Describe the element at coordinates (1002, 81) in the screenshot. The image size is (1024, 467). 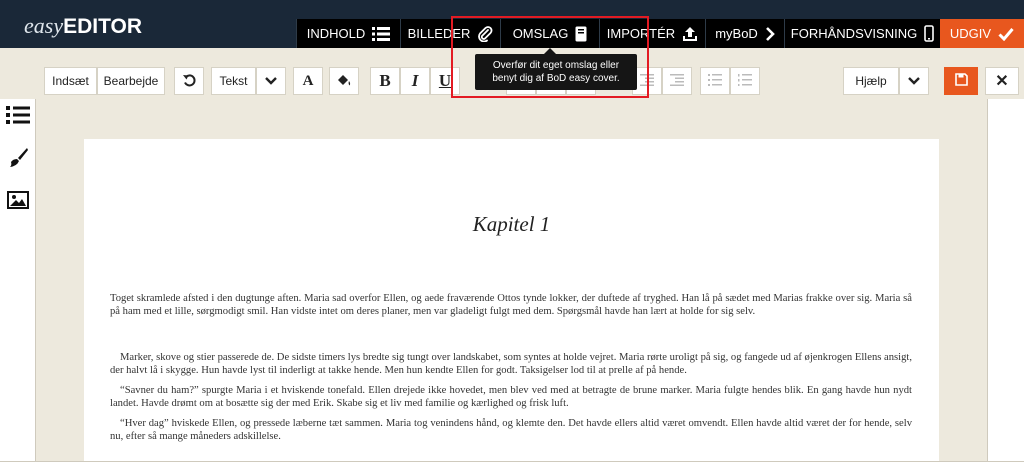
I see `close-button: ✕` at that location.